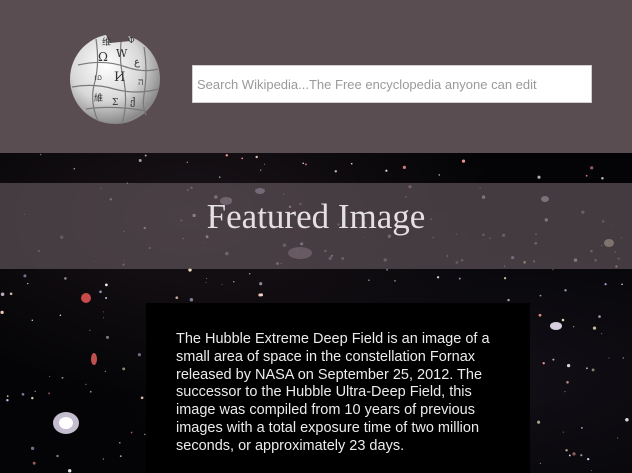 The height and width of the screenshot is (473, 632). I want to click on svg-text: Σ, so click(115, 103).